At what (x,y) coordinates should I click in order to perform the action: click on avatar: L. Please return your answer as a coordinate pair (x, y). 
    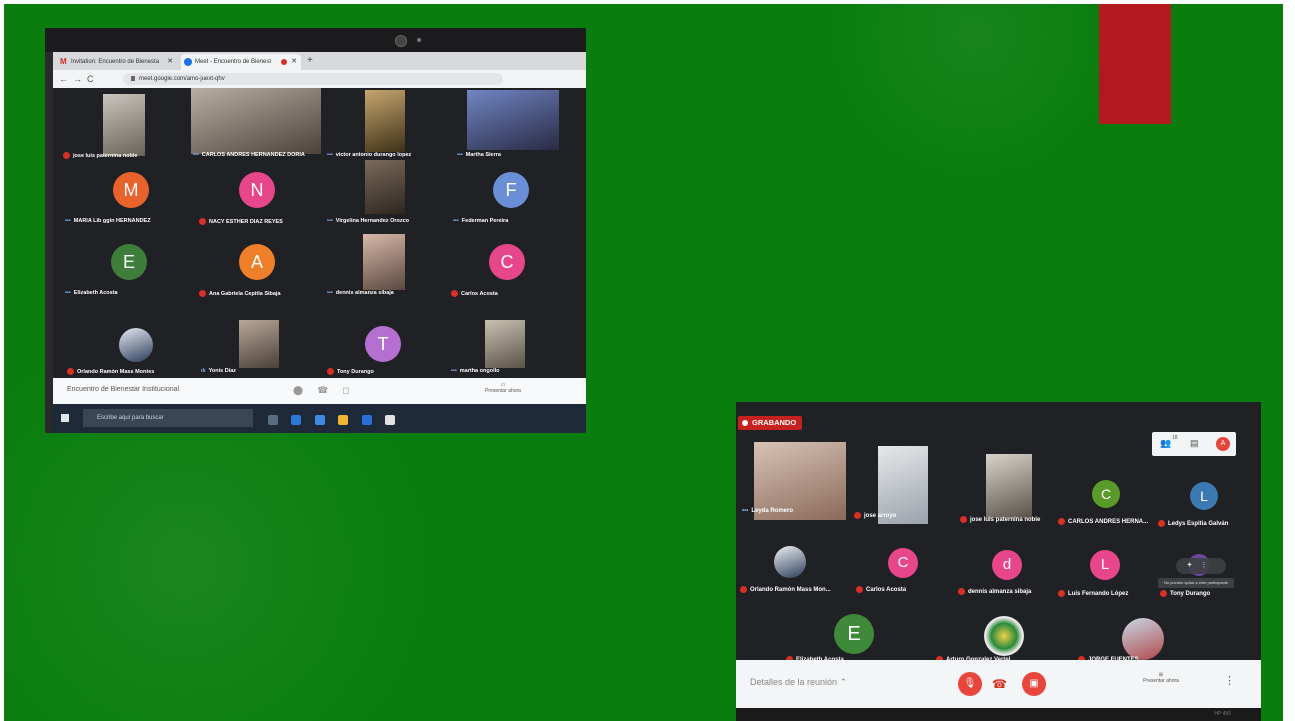
    Looking at the image, I should click on (1105, 565).